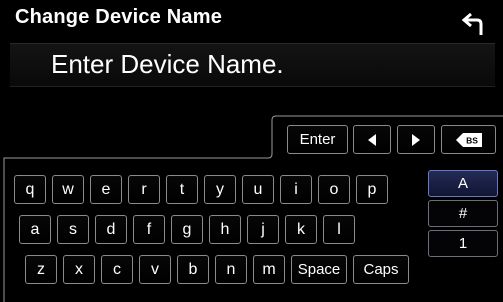 Image resolution: width=503 pixels, height=302 pixels. Describe the element at coordinates (149, 229) in the screenshot. I see `key-f: f` at that location.